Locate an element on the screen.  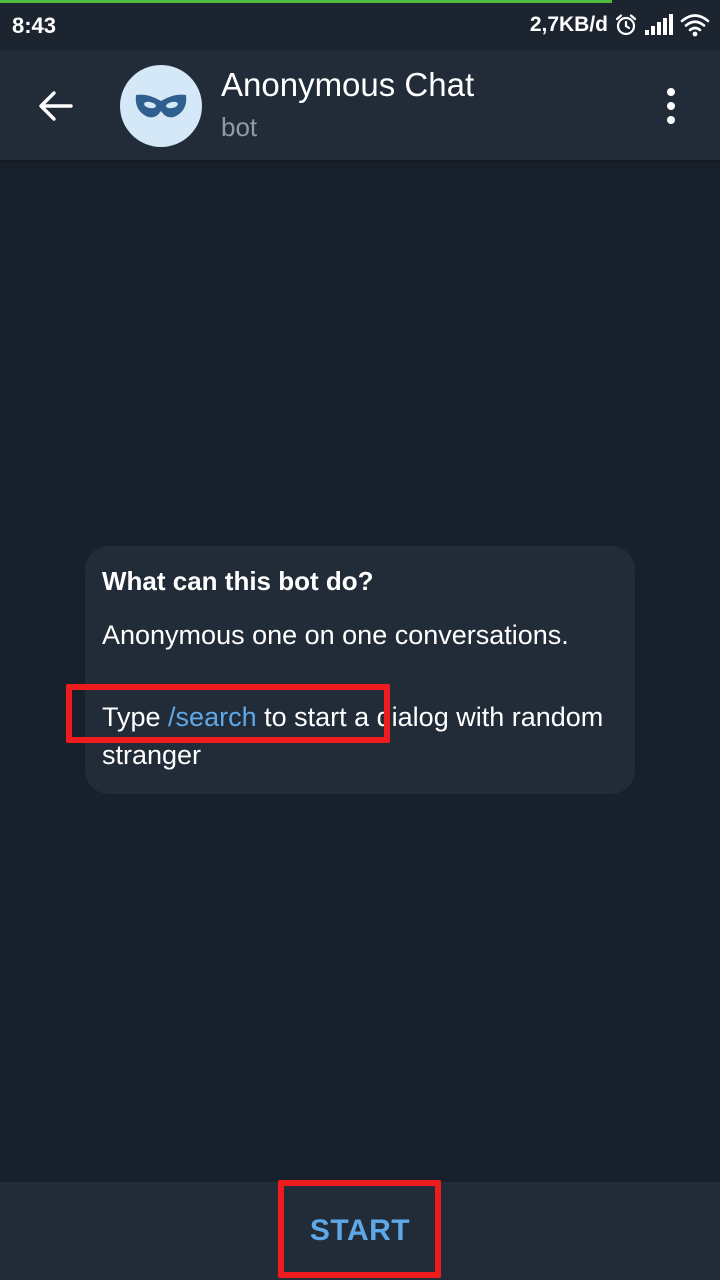
more-vertical-icon is located at coordinates (671, 92).